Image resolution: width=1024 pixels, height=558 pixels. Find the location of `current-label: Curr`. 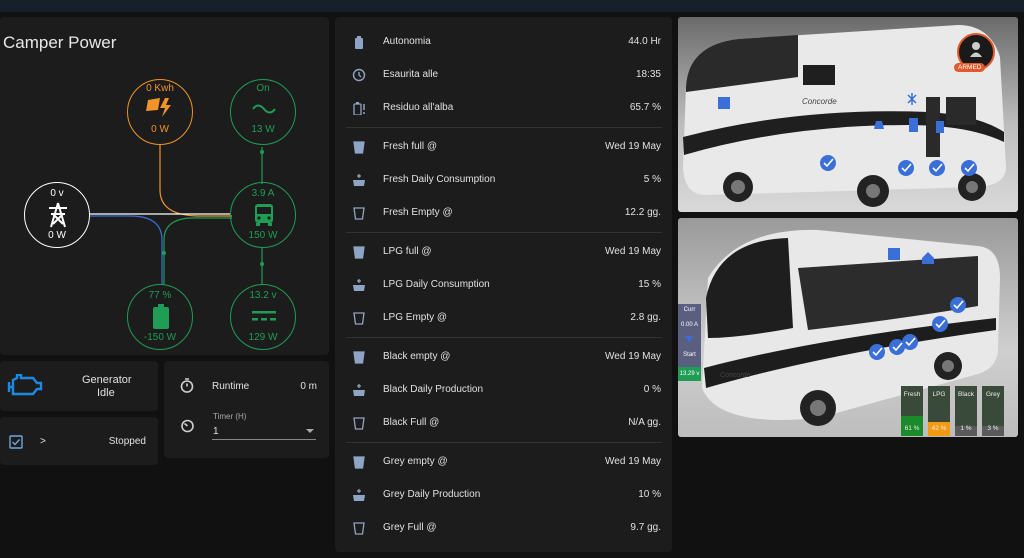

current-label: Curr is located at coordinates (689, 310).